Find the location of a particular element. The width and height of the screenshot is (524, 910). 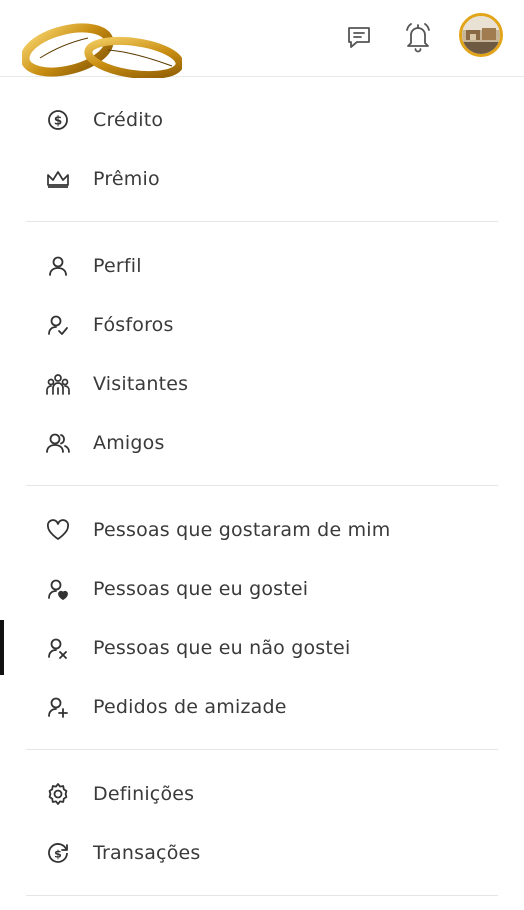

user-x-icon is located at coordinates (58, 648).